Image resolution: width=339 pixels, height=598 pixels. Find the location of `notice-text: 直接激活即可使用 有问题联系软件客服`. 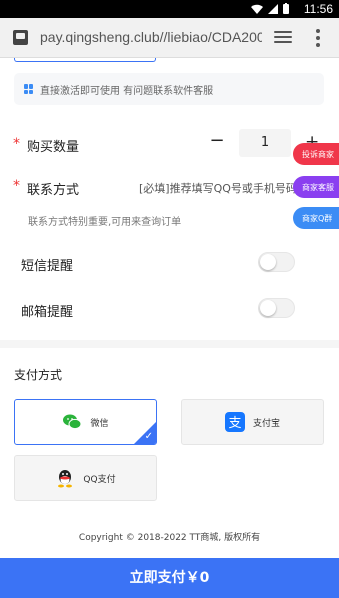

notice-text: 直接激活即可使用 有问题联系软件客服 is located at coordinates (127, 91).